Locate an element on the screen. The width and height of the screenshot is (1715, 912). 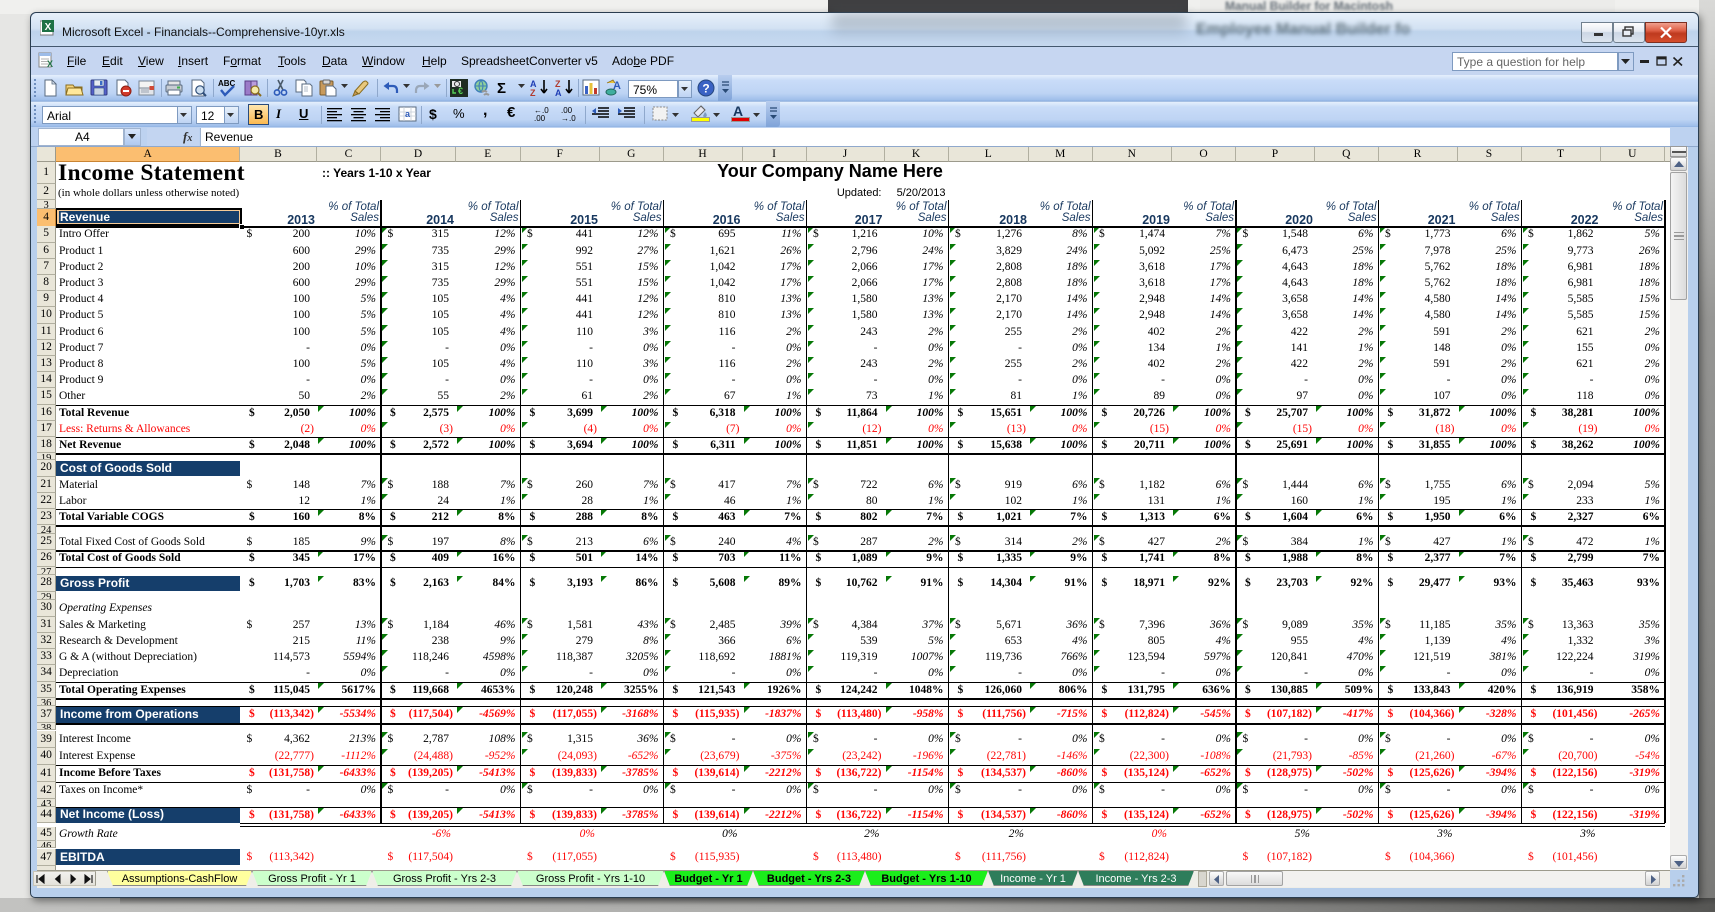
svg-text: A is located at coordinates (558, 92).